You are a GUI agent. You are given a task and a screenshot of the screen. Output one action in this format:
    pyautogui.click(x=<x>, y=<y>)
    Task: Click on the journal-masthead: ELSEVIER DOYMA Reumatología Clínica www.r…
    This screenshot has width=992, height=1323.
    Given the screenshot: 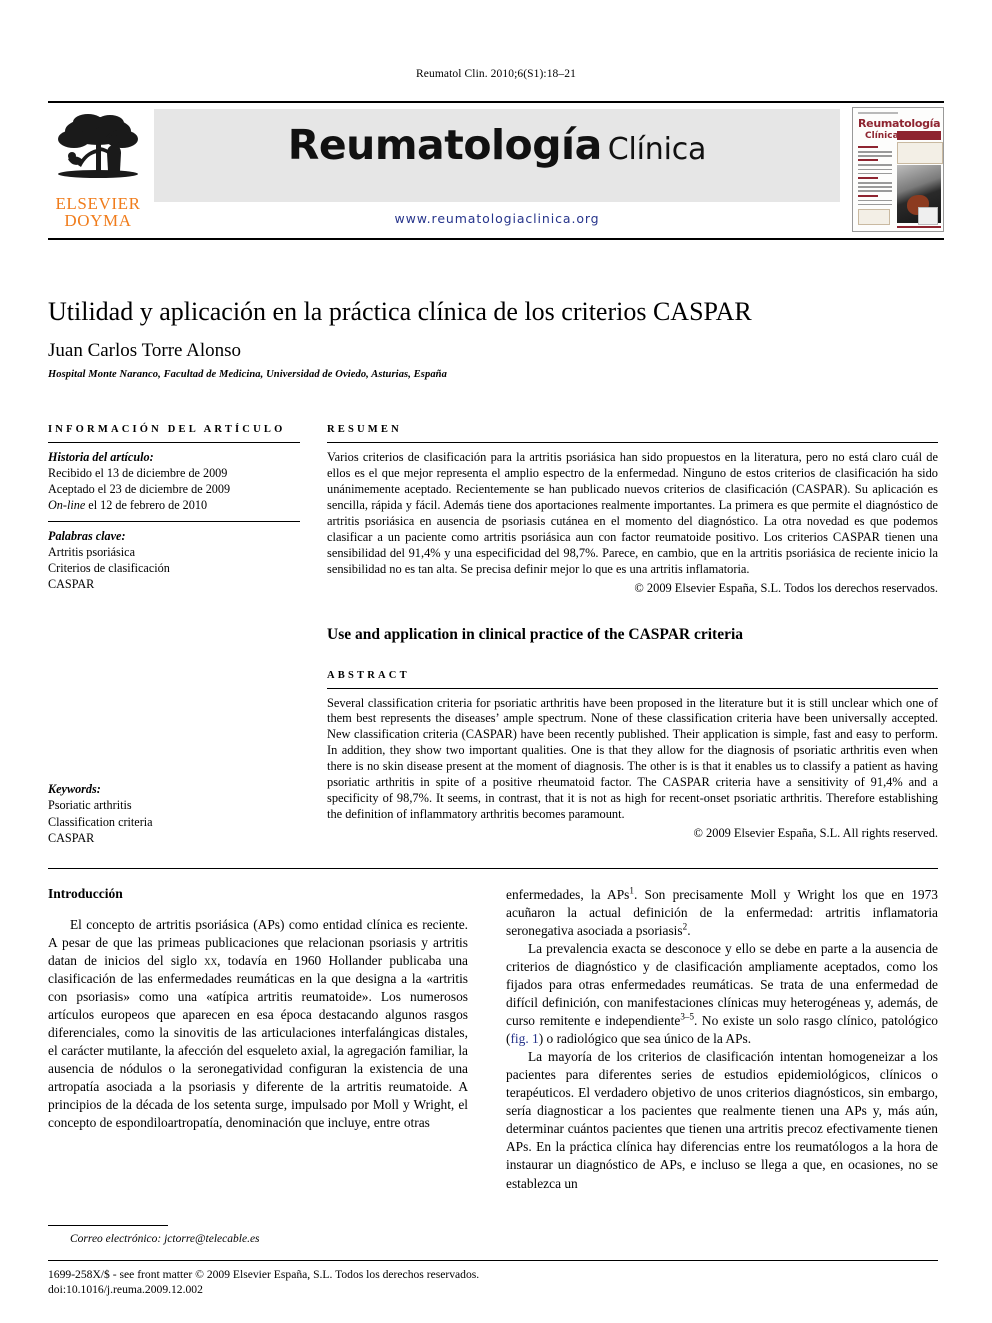 What is the action you would take?
    pyautogui.click(x=496, y=170)
    